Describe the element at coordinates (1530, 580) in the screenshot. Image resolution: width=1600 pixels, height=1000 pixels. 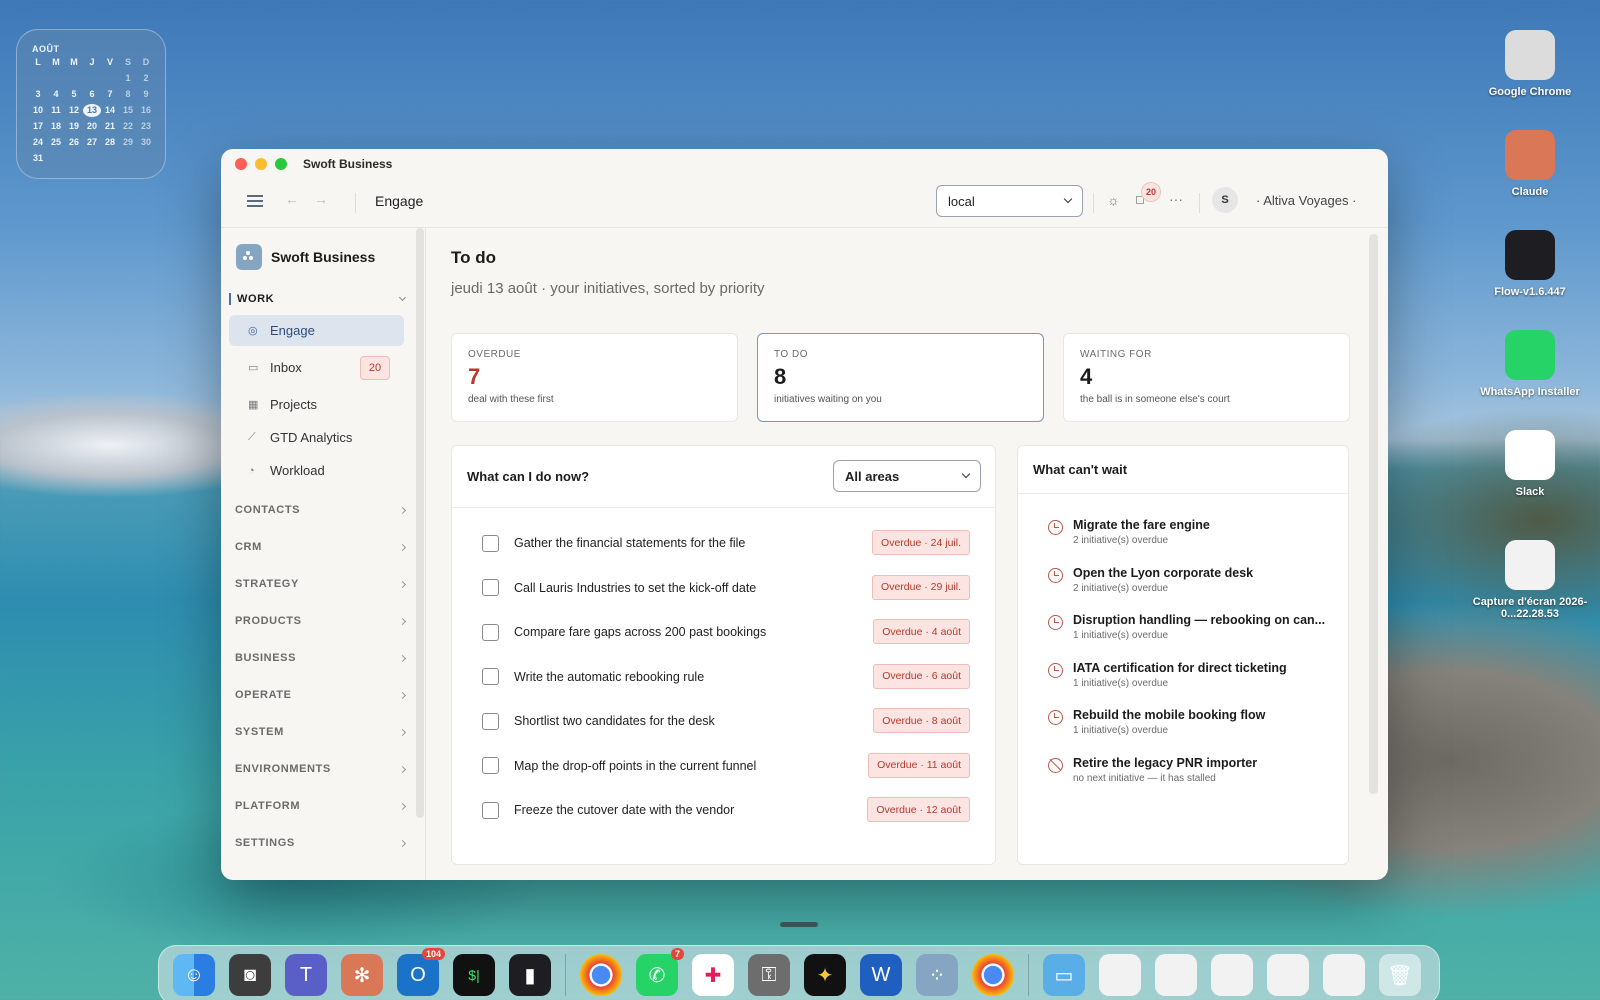
I see `desktop-icon: Capture d'écran 2026-0...22.28.53` at that location.